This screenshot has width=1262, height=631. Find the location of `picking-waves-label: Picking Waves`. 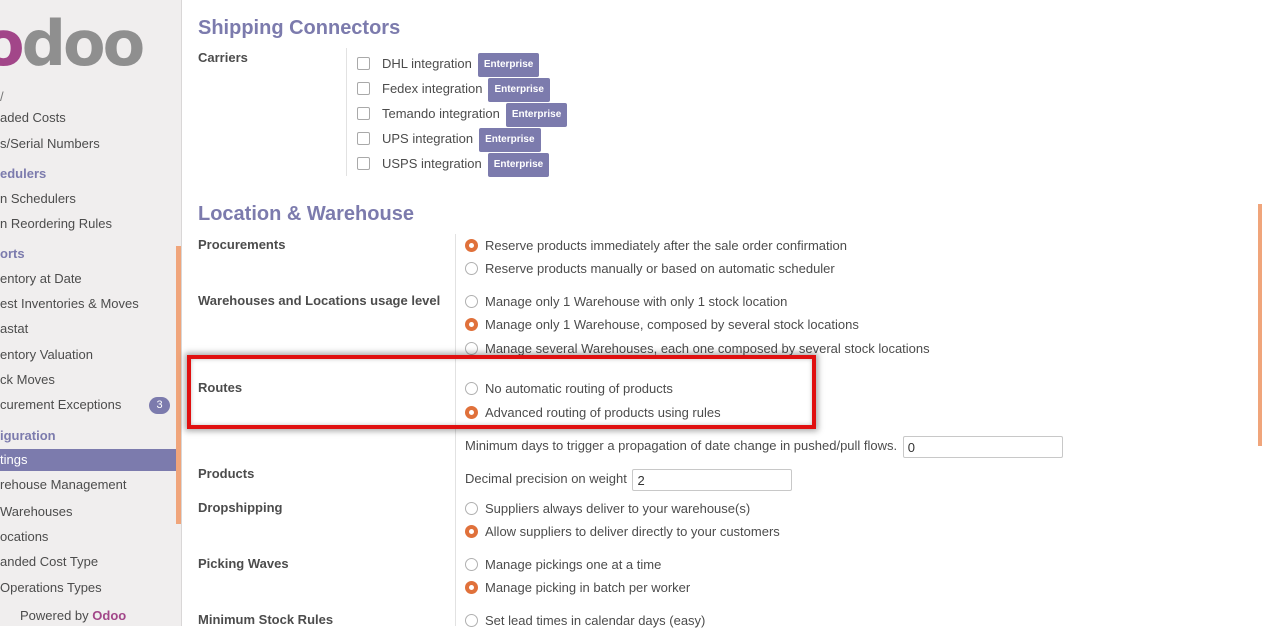

picking-waves-label: Picking Waves is located at coordinates (243, 563).